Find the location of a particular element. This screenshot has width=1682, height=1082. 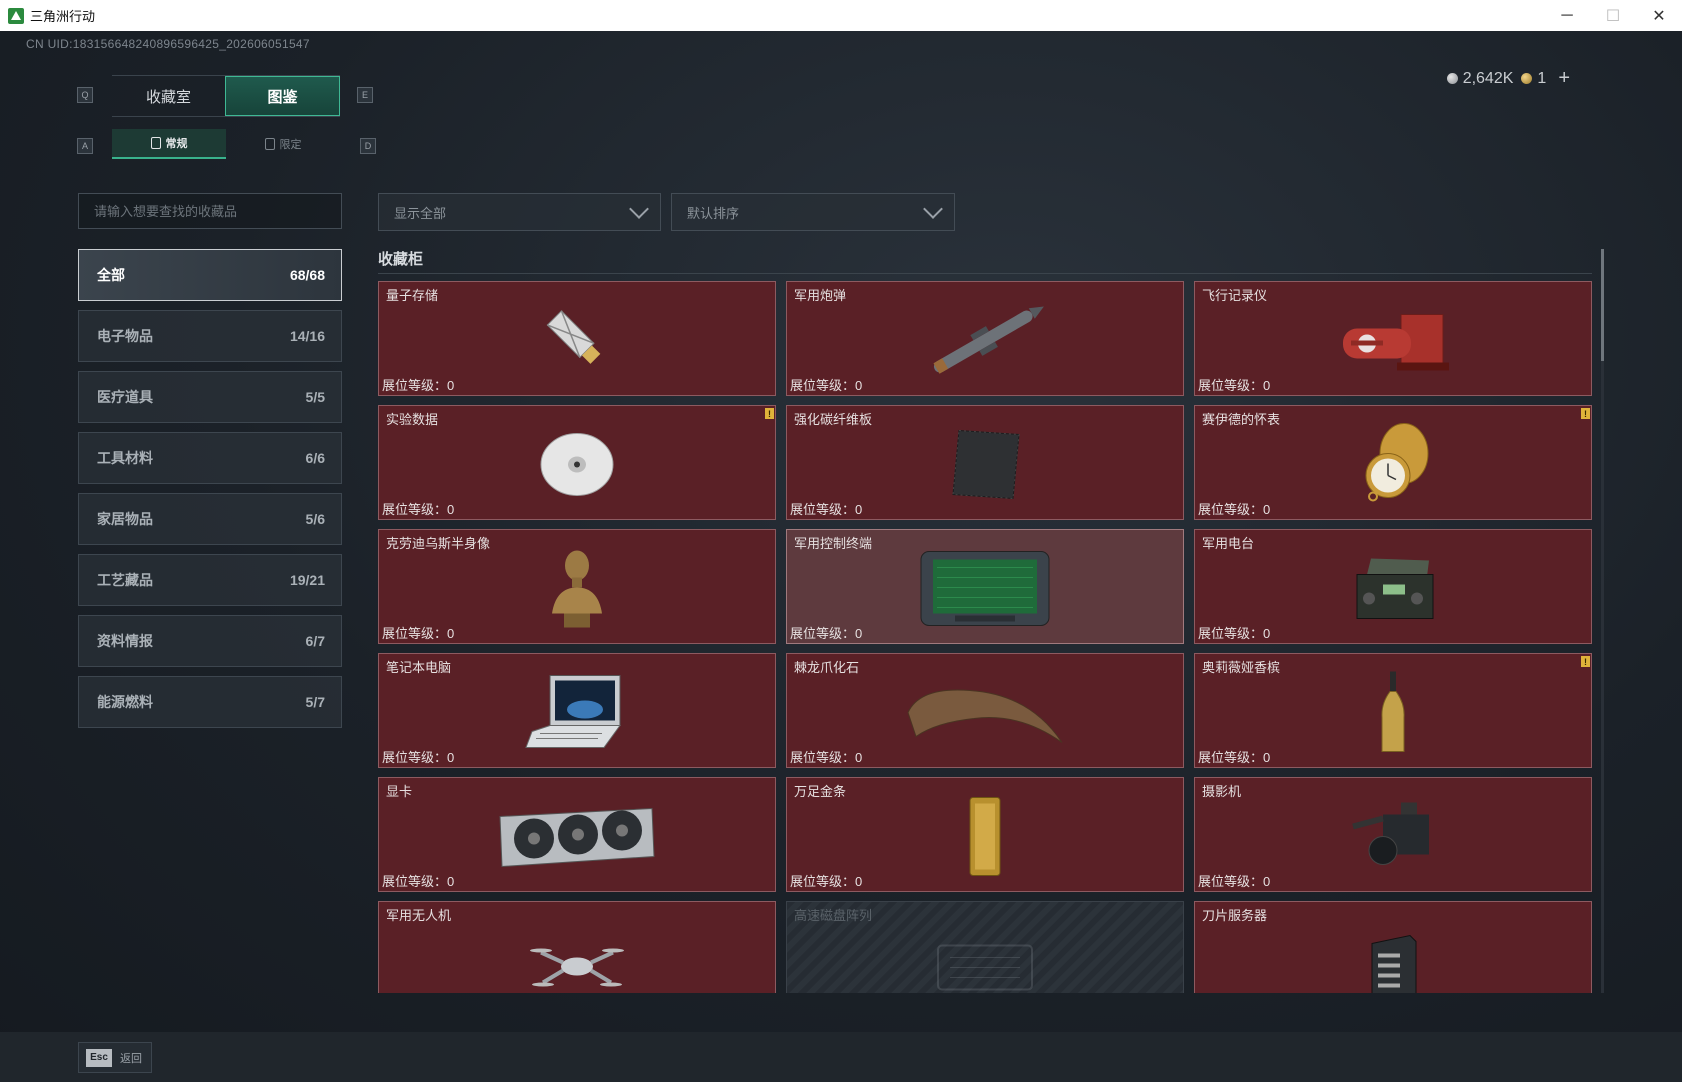

window-controls: ─ ☐ ✕ is located at coordinates (1613, 15).